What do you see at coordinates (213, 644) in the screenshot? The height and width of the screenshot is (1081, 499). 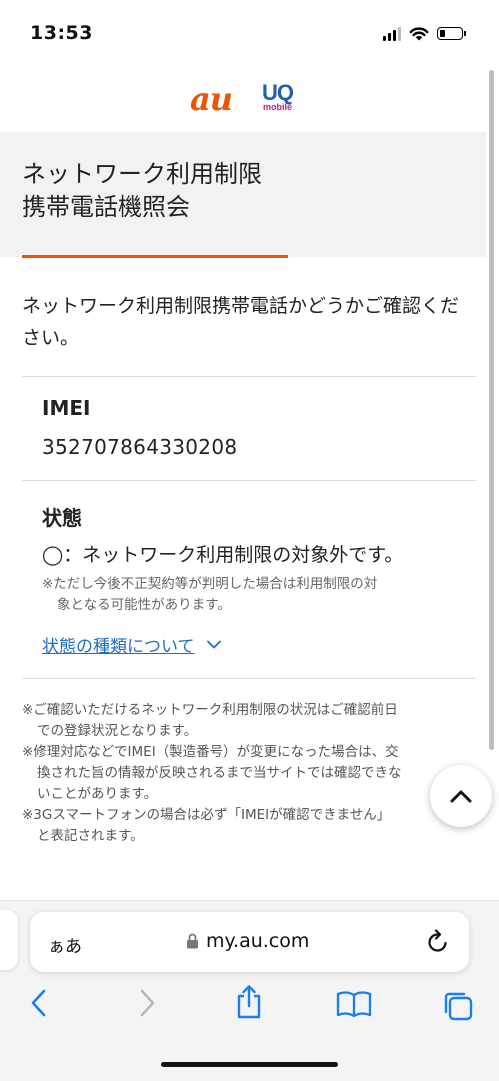 I see `chevron-down-icon` at bounding box center [213, 644].